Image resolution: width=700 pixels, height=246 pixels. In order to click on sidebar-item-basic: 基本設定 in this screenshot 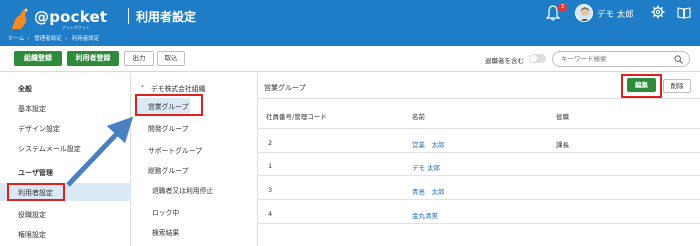, I will do `click(32, 109)`.